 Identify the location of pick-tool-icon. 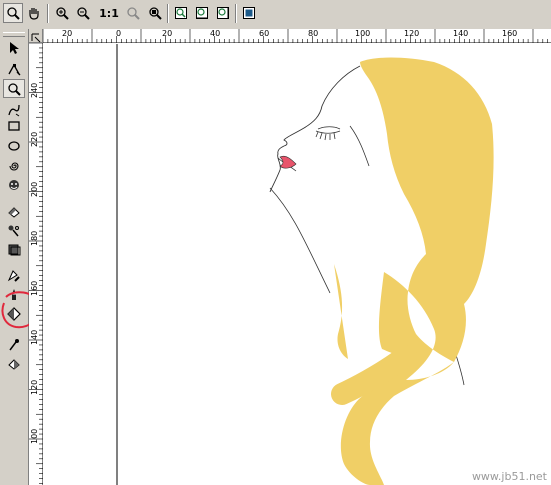
(14, 47).